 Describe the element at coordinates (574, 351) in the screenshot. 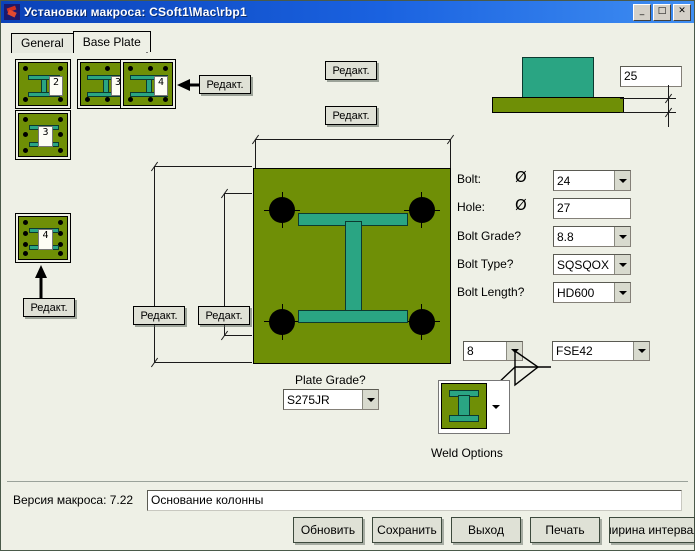

I see `weld-electrode-value: FSE42` at that location.